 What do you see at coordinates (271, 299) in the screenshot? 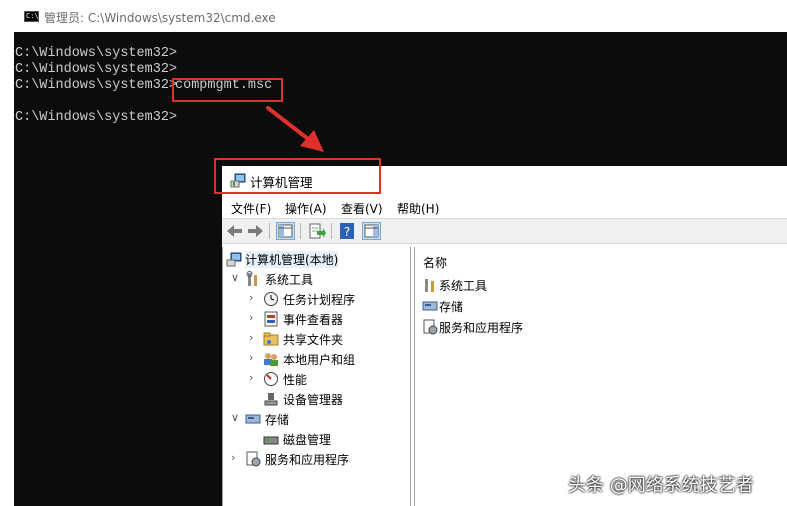
I see `clock-icon` at bounding box center [271, 299].